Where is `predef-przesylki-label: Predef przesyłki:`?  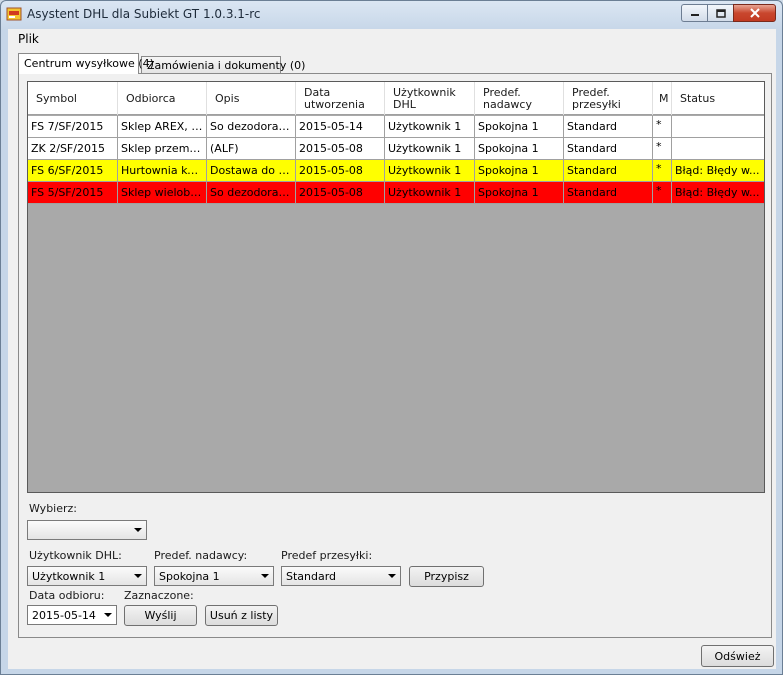 predef-przesylki-label: Predef przesyłki: is located at coordinates (327, 555).